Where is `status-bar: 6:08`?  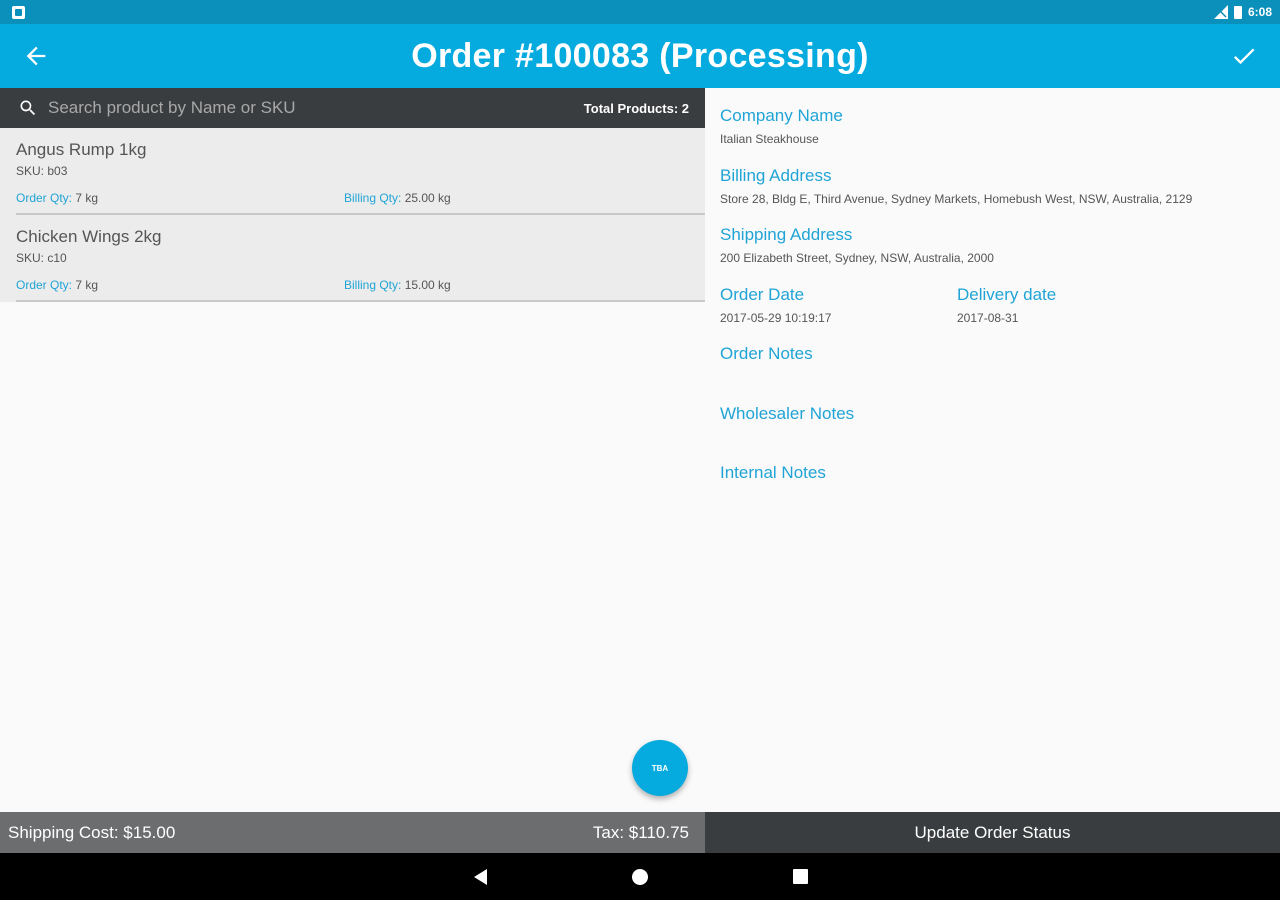
status-bar: 6:08 is located at coordinates (640, 12).